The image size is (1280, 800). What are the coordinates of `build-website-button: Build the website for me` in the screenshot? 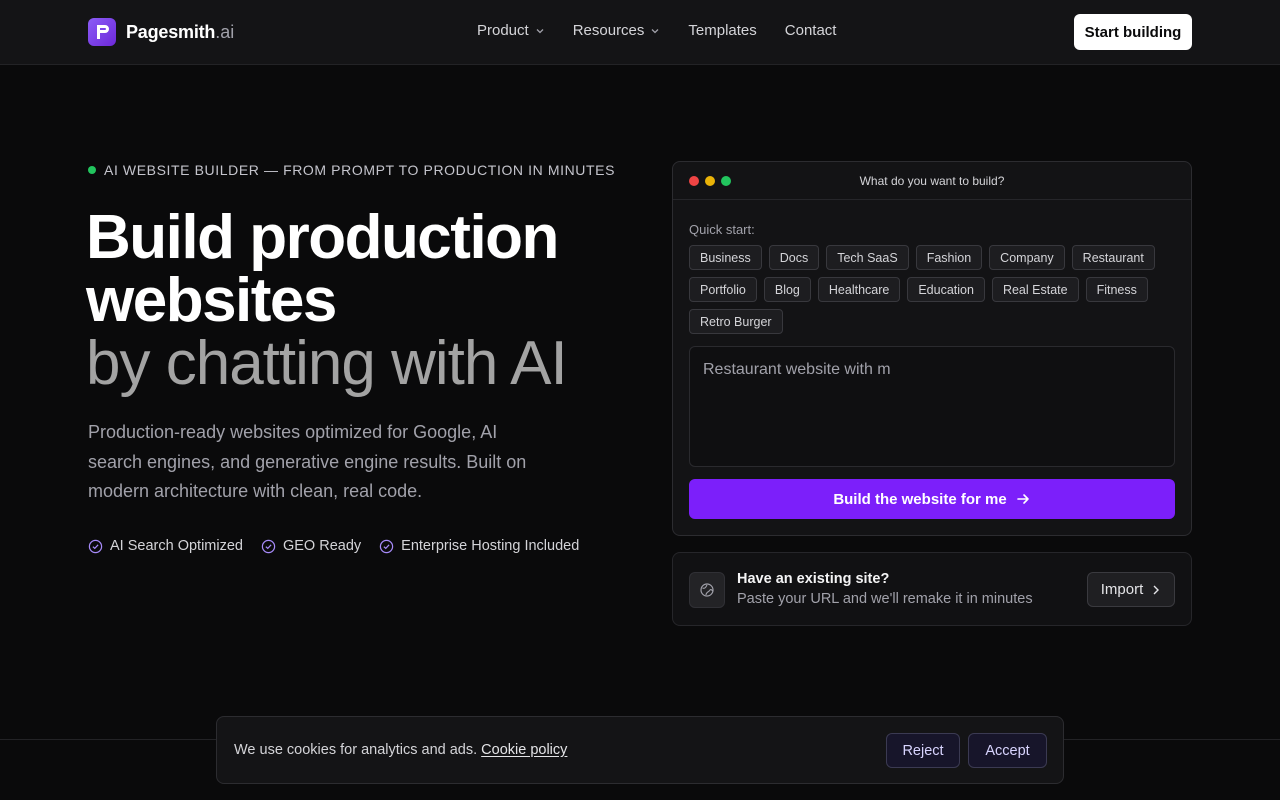 It's located at (932, 499).